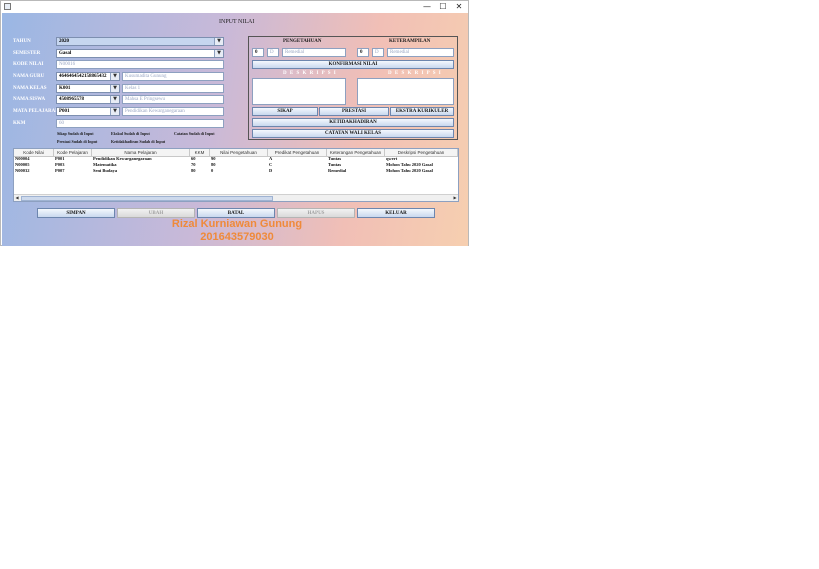 The image size is (819, 569). Describe the element at coordinates (378, 52) in the screenshot. I see `predikat-keterampilan-field: D` at that location.